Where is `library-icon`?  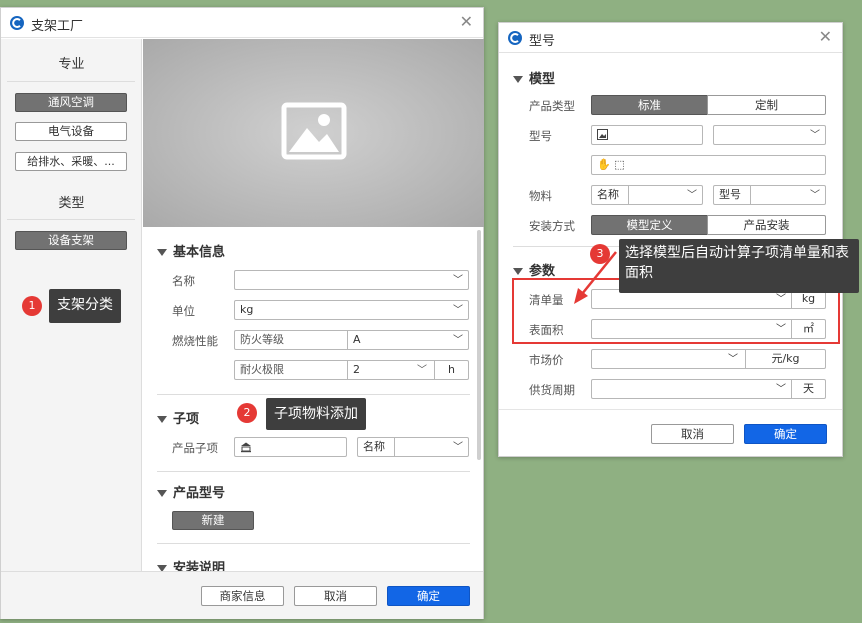
library-icon is located at coordinates (246, 447).